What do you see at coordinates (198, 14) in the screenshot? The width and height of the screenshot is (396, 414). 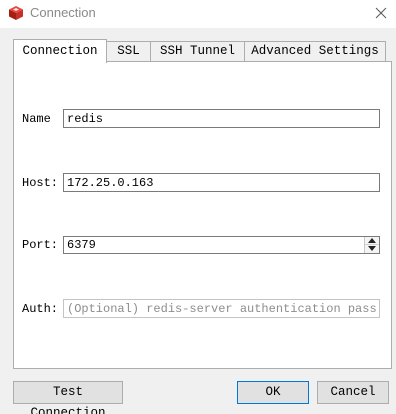 I see `title-bar: Connection` at bounding box center [198, 14].